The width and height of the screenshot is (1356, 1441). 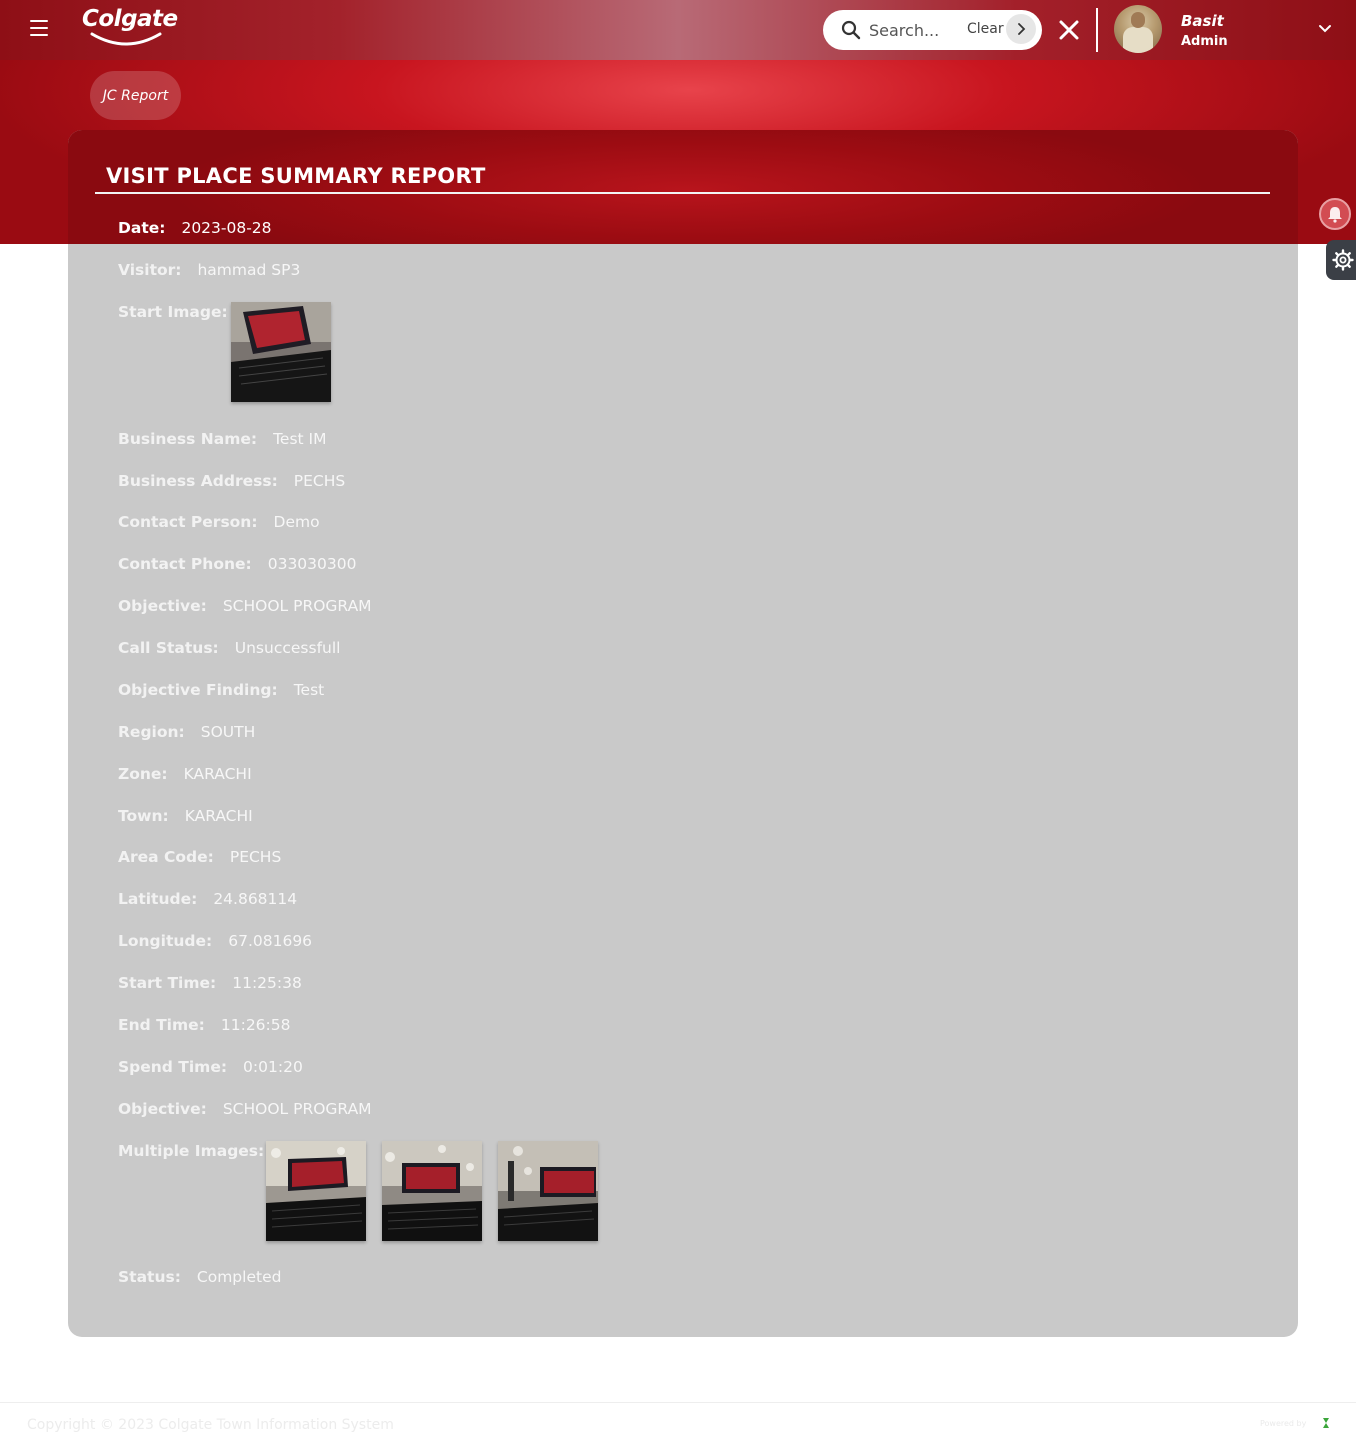 I want to click on brand-logo: Colgate, so click(x=137, y=28).